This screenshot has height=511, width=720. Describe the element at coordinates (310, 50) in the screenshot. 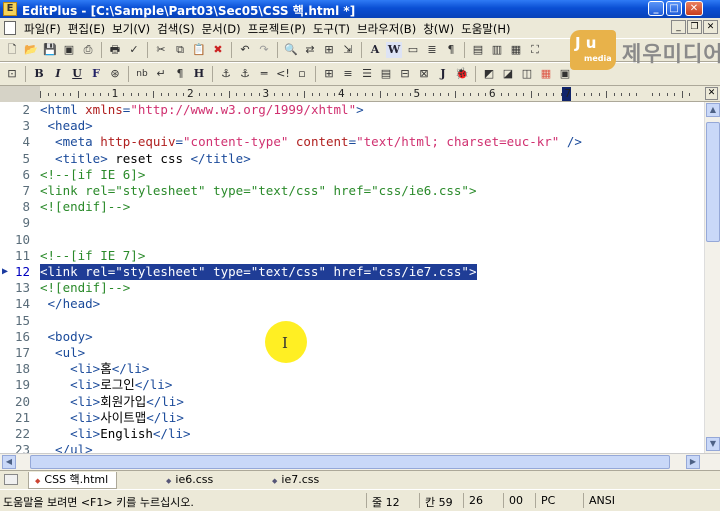

I see `replace-icon: ⇄` at that location.